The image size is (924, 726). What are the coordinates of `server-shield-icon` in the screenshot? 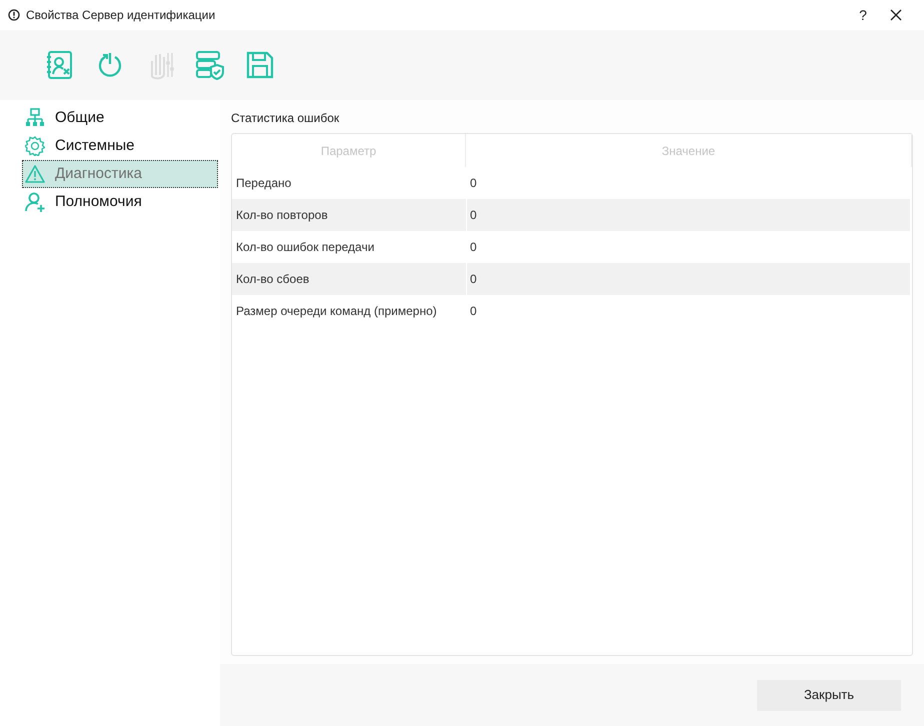 It's located at (210, 65).